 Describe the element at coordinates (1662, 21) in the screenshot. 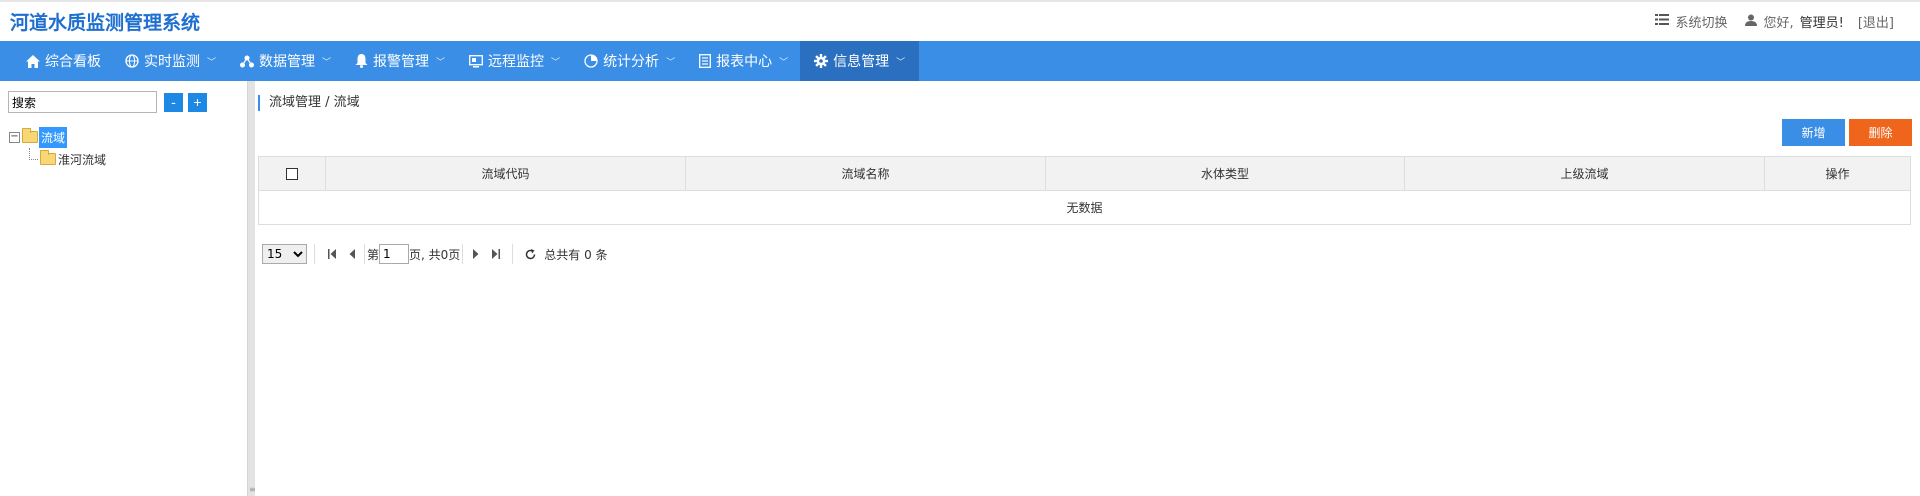

I see `list-icon` at that location.